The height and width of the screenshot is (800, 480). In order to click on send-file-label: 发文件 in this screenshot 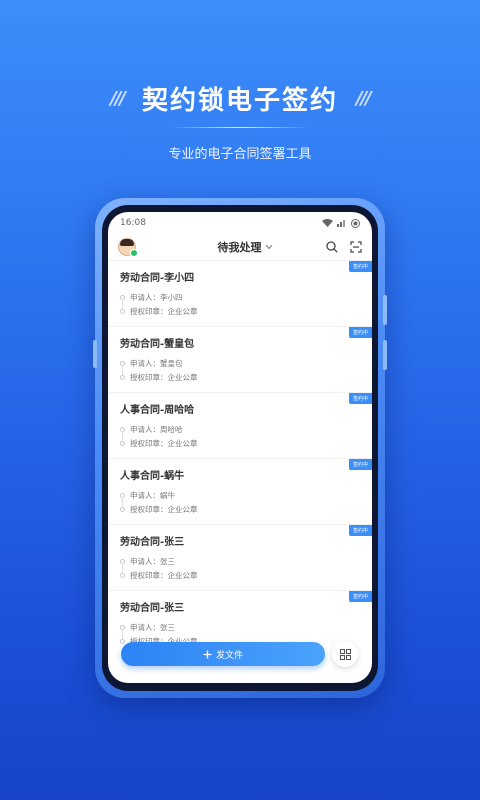, I will do `click(229, 655)`.